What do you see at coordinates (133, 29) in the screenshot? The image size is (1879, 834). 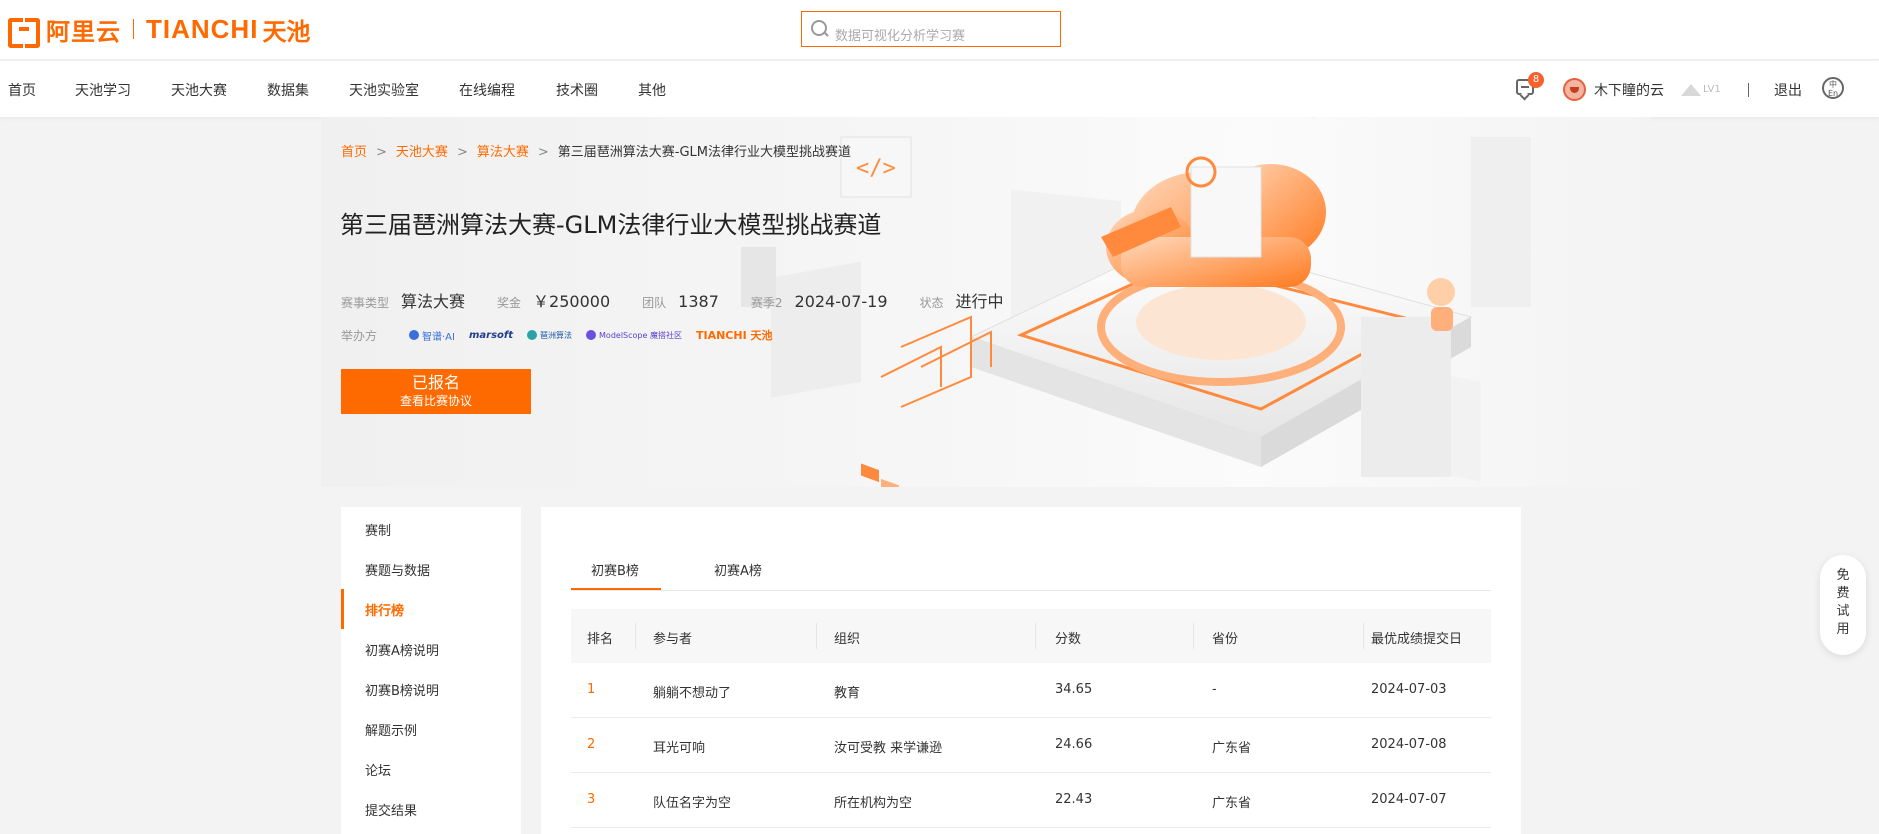 I see `logo-divider` at bounding box center [133, 29].